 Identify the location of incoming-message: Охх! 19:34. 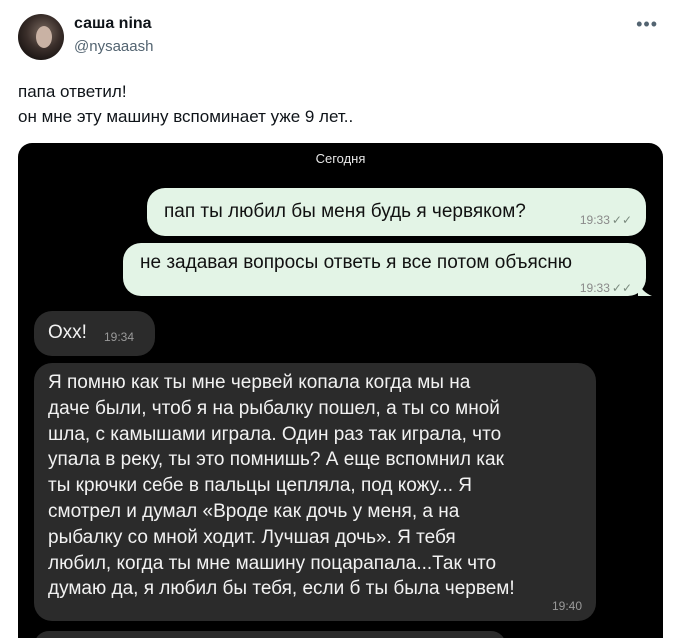
(94, 333).